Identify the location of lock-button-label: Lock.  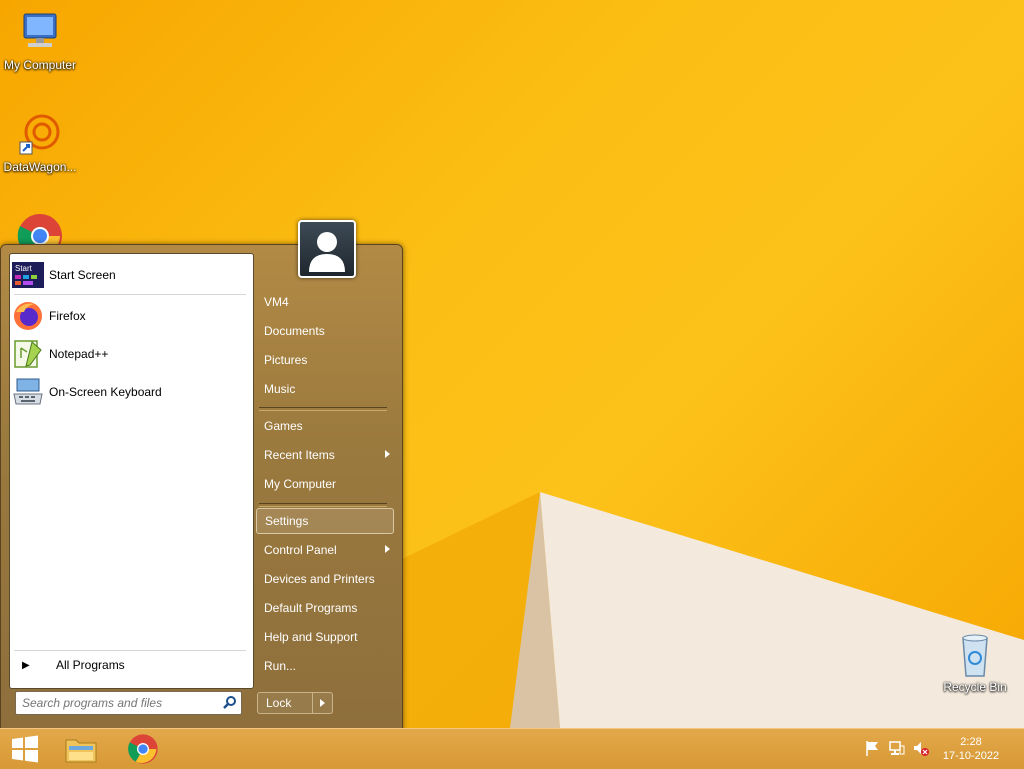
(279, 703).